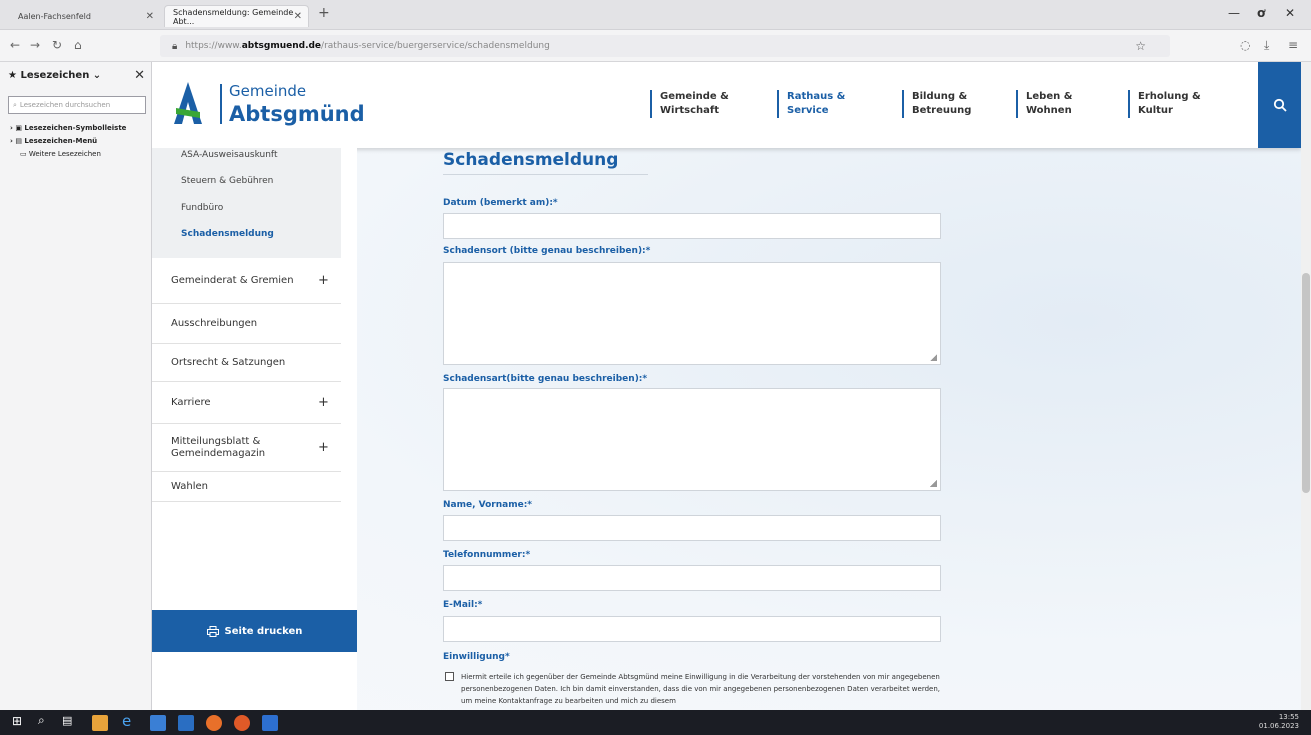  Describe the element at coordinates (35, 45) in the screenshot. I see `forward-icon: →` at that location.